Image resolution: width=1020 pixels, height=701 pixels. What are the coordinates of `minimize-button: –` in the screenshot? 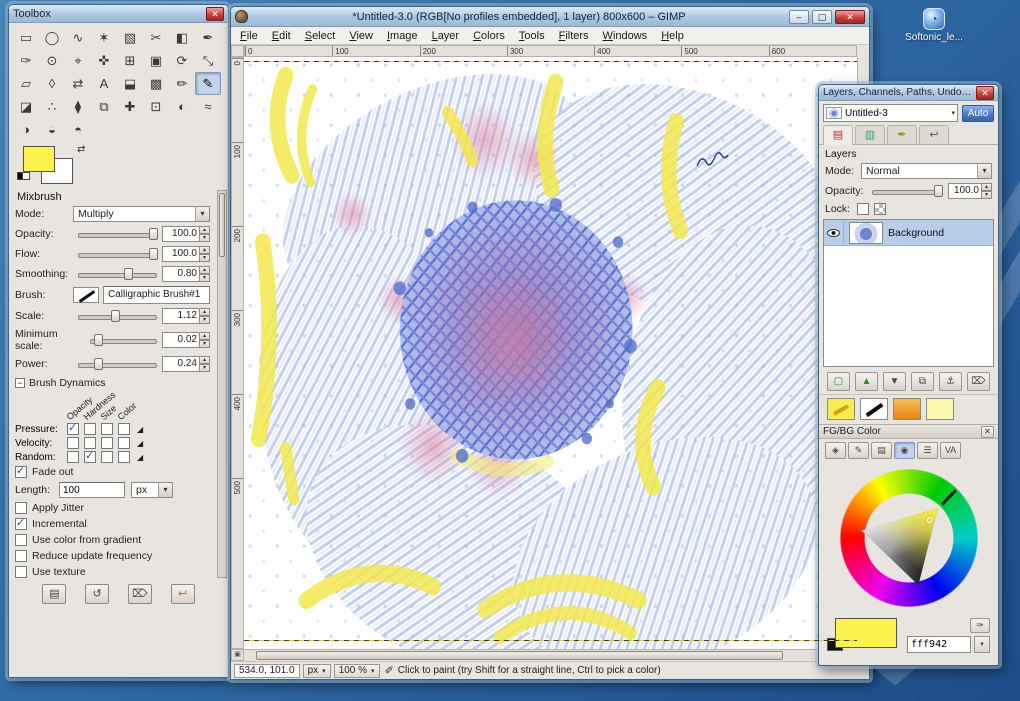 It's located at (799, 16).